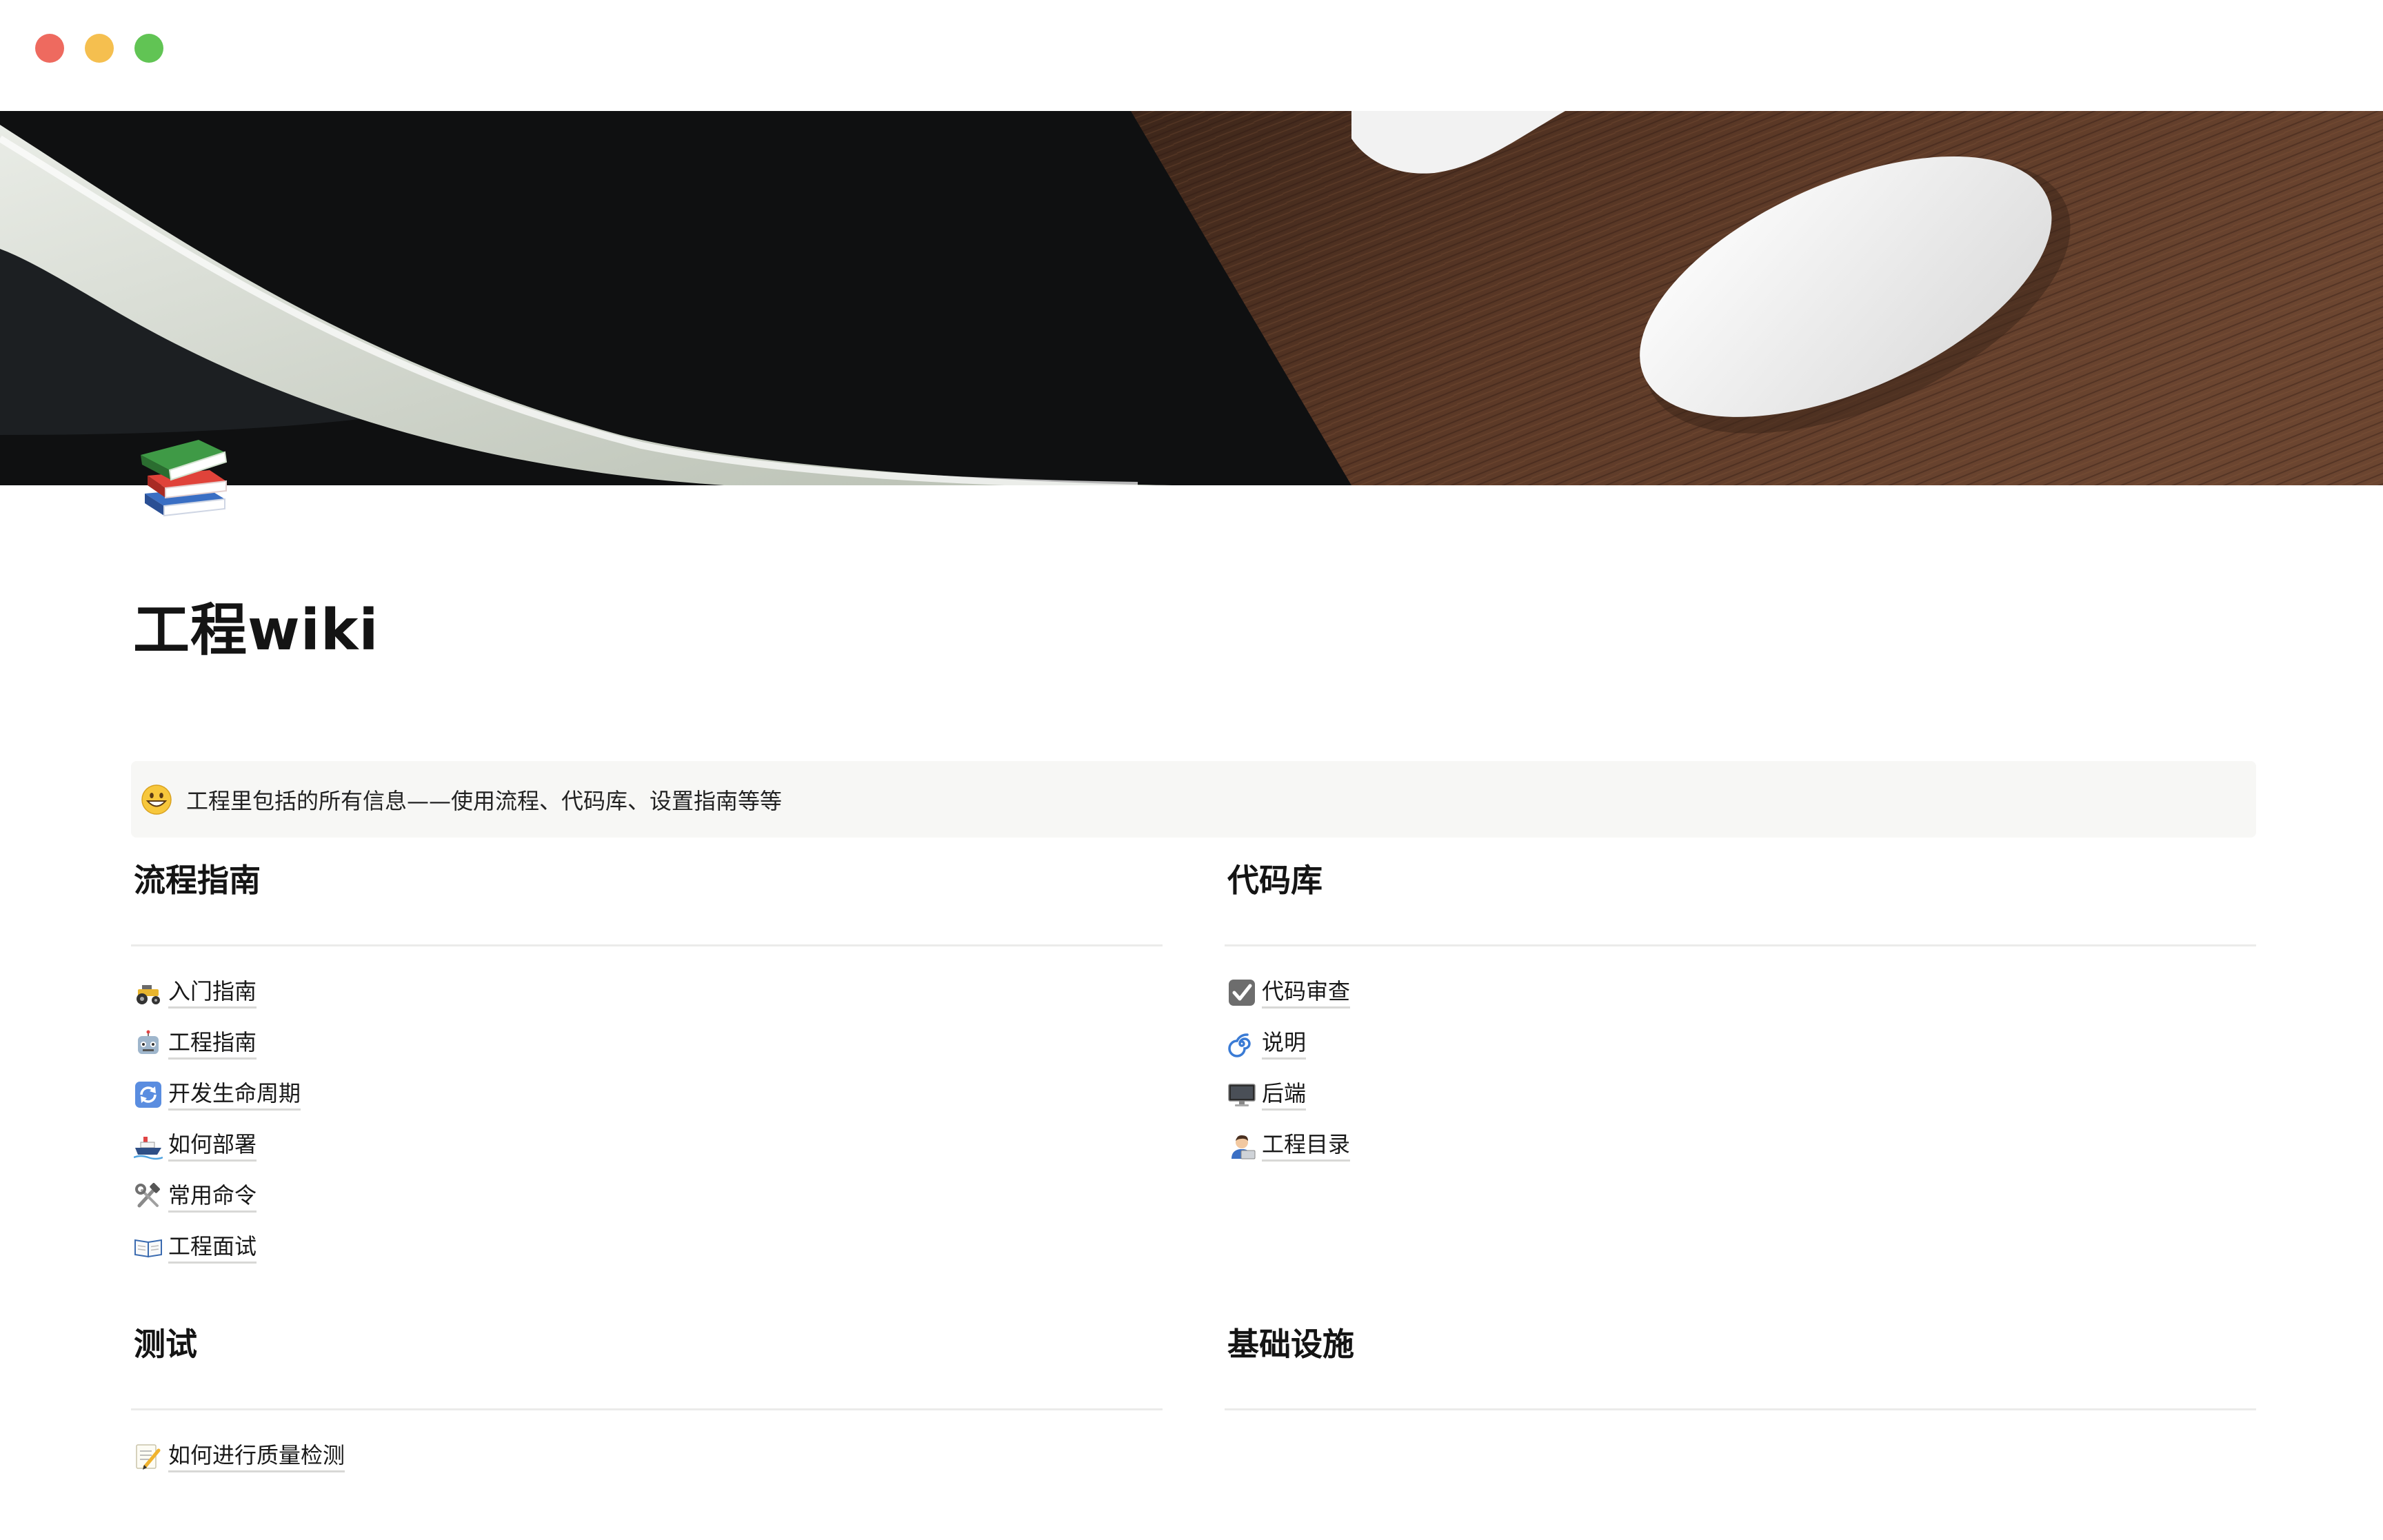 The image size is (2383, 1540). I want to click on list-item-onboarding: 入门指南, so click(647, 993).